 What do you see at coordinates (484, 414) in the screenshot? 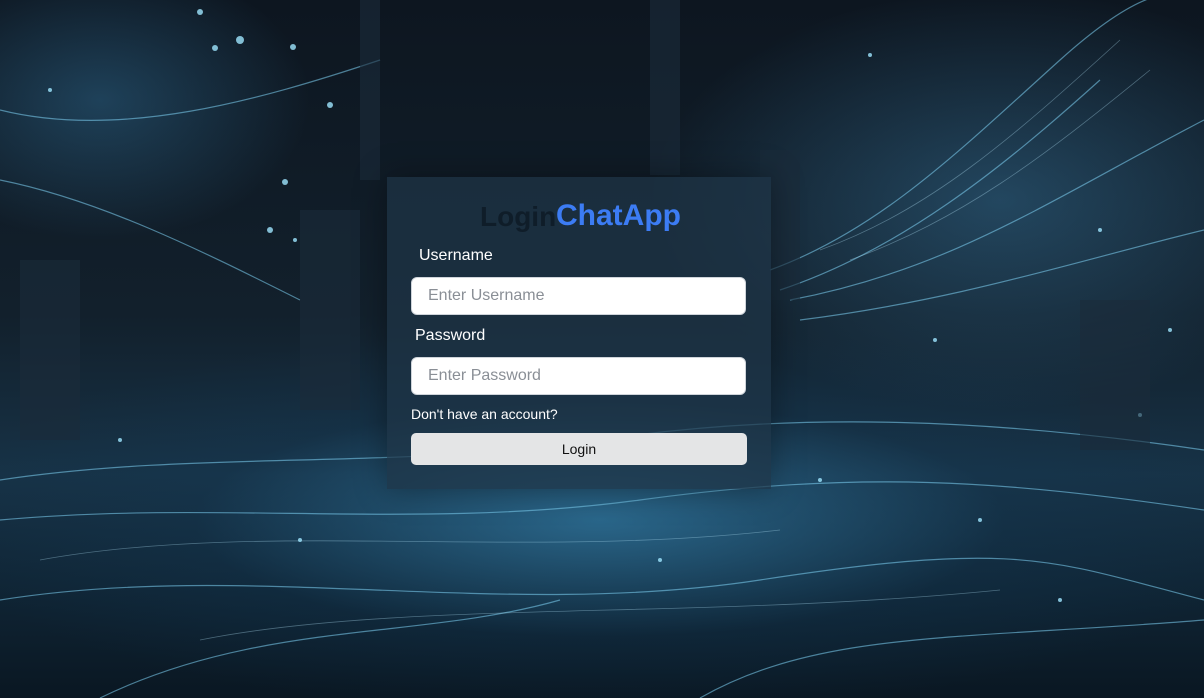
I see `register-link: Don't have an account?` at bounding box center [484, 414].